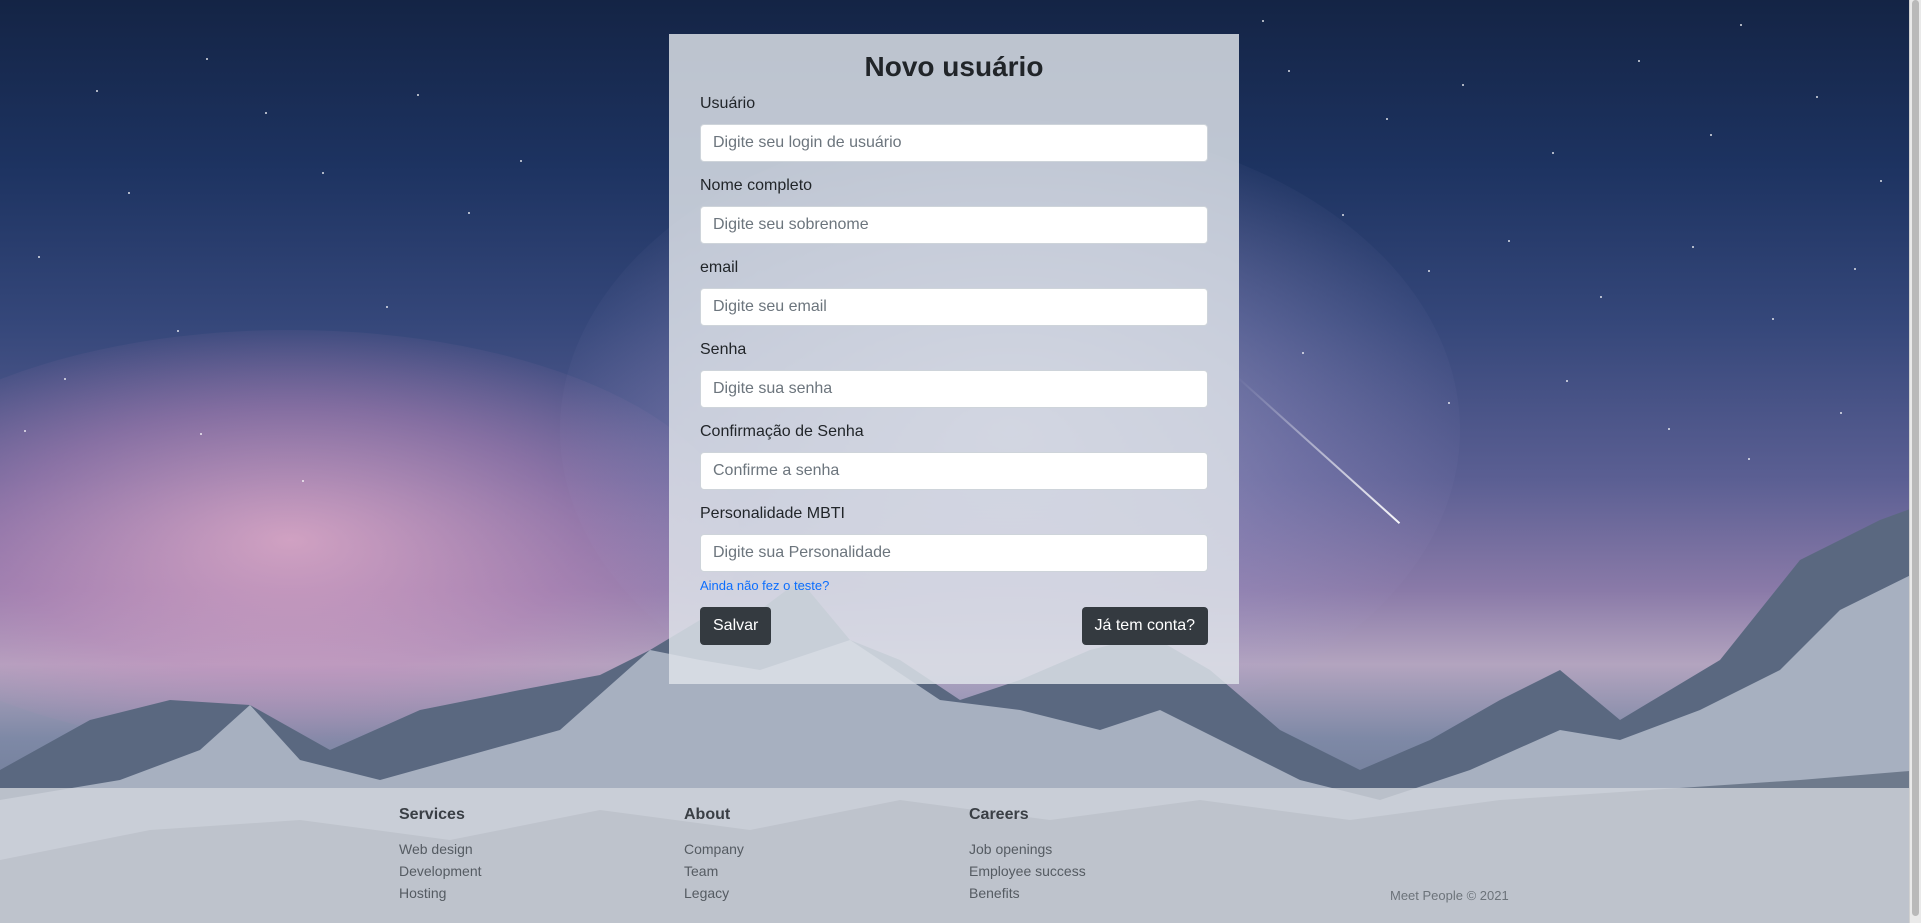 This screenshot has width=1921, height=923. What do you see at coordinates (719, 267) in the screenshot?
I see `email-label: email` at bounding box center [719, 267].